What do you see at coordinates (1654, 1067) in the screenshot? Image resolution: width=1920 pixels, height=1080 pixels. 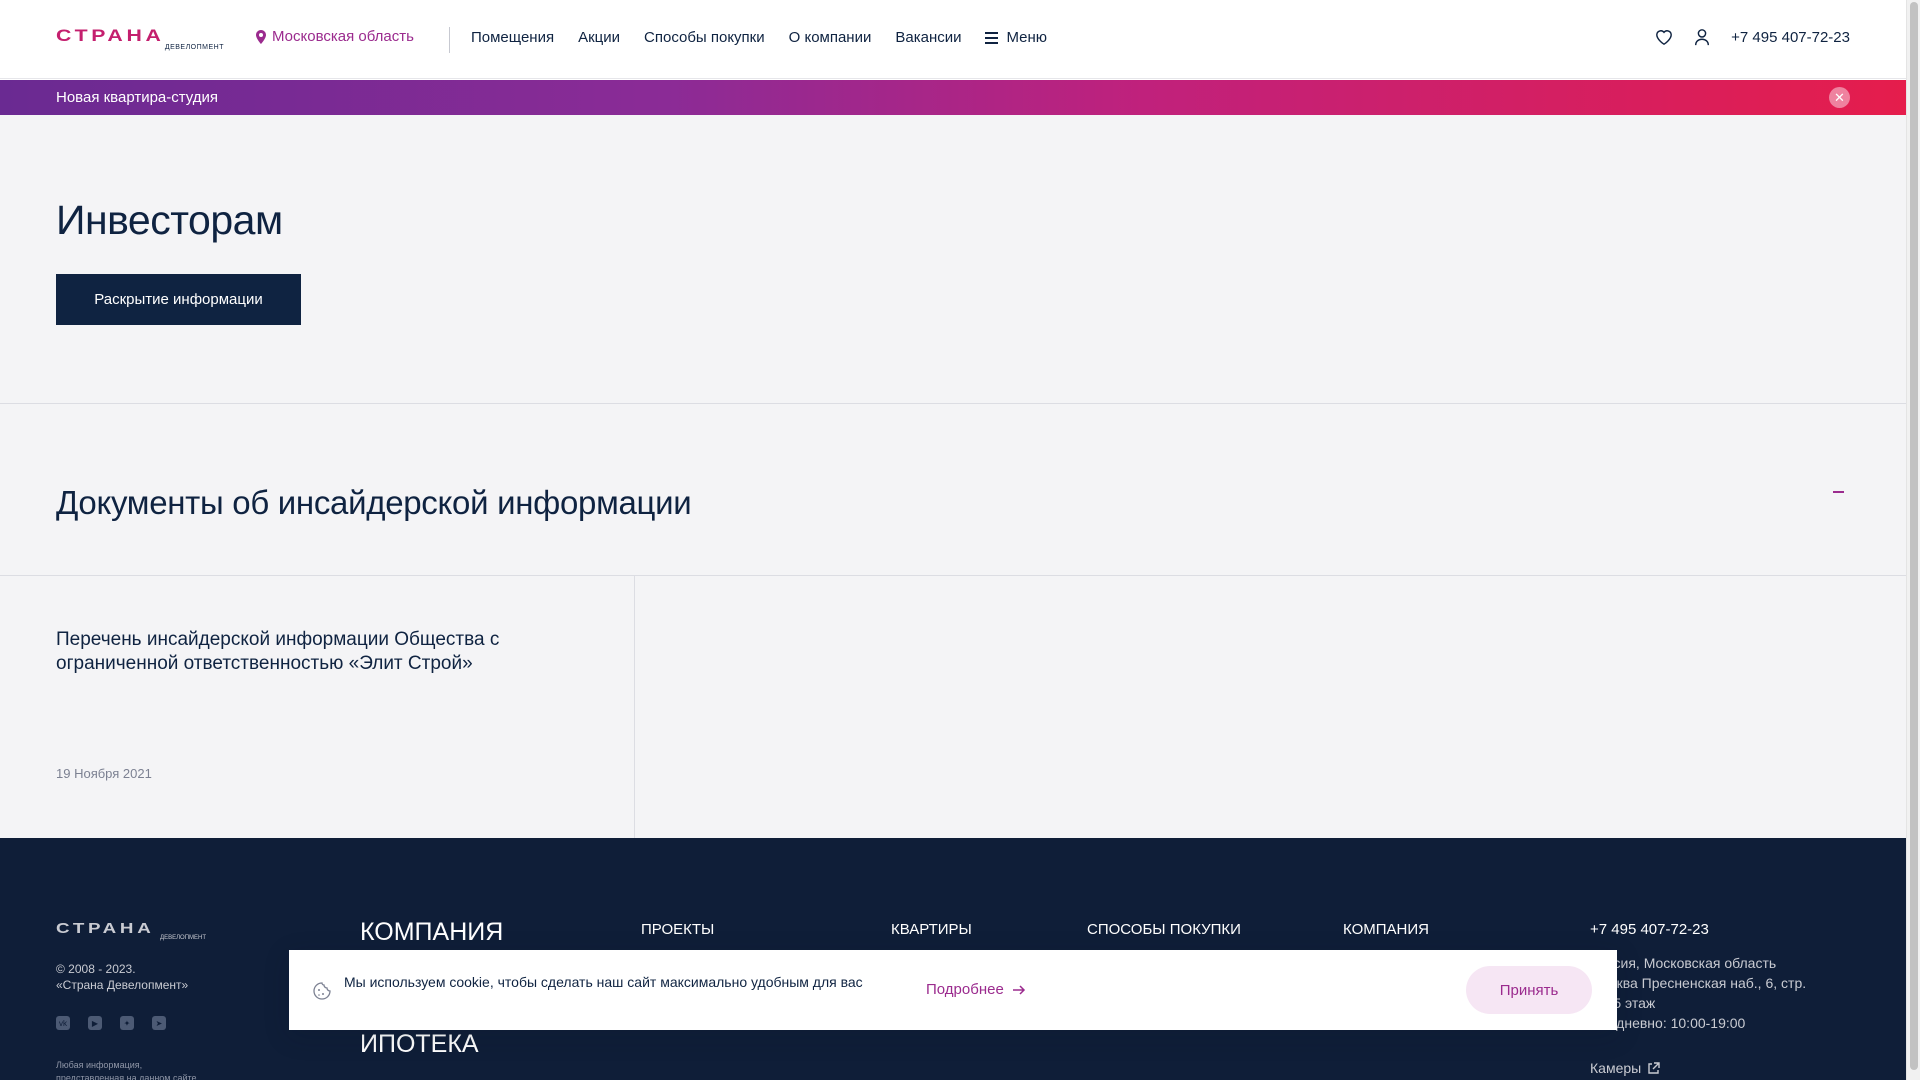 I see `external-link-icon` at bounding box center [1654, 1067].